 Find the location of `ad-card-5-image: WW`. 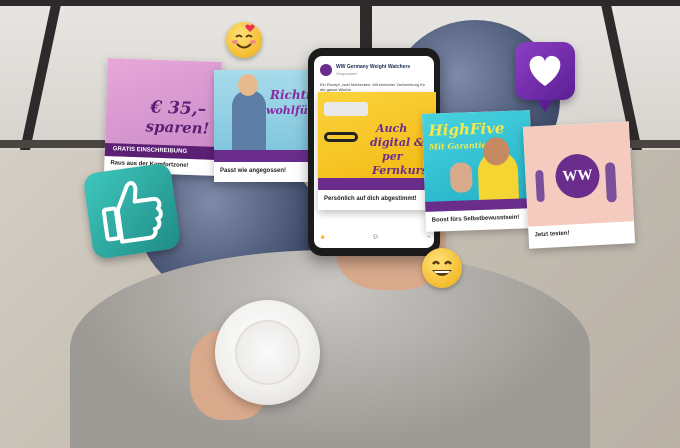

ad-card-5-image: WW is located at coordinates (578, 174).